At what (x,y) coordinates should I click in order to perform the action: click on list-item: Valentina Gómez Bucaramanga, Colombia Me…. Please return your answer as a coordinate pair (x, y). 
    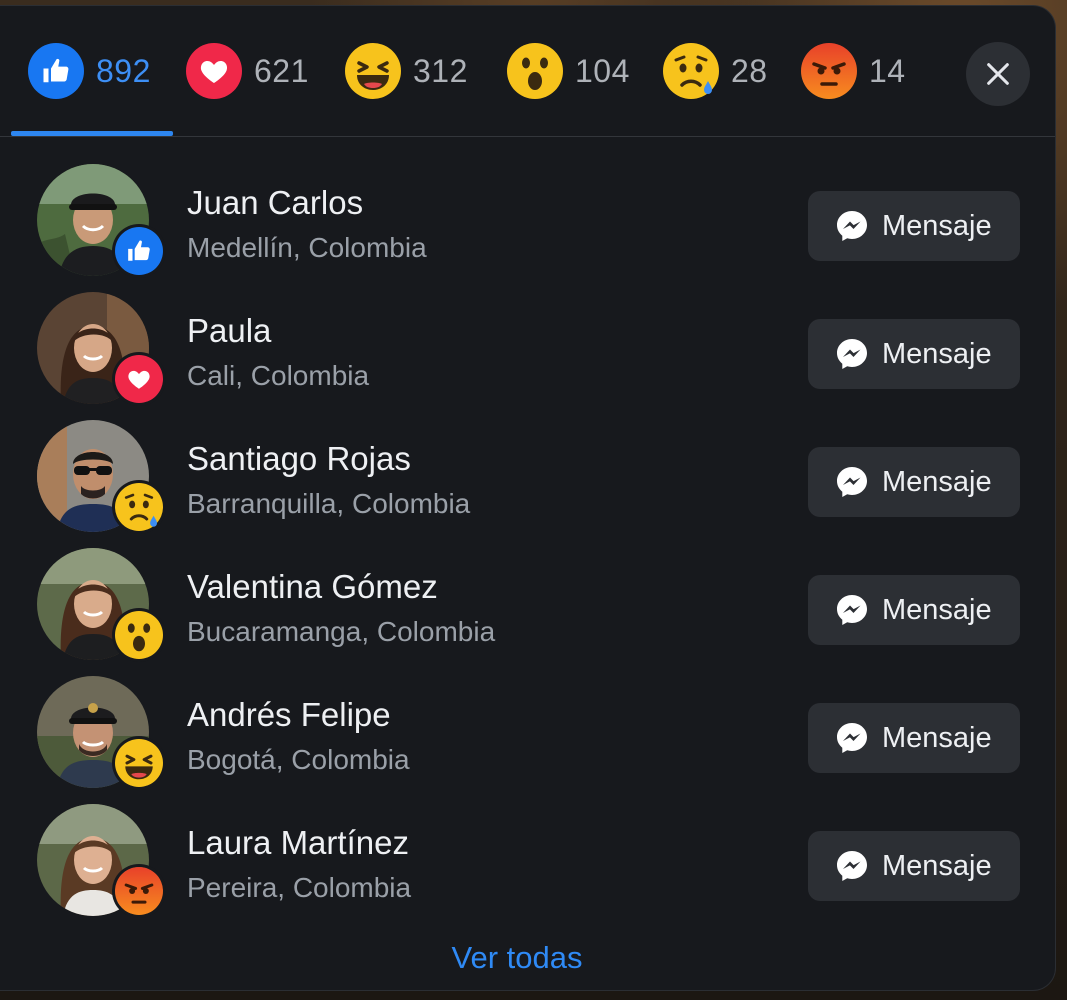
    Looking at the image, I should click on (527, 604).